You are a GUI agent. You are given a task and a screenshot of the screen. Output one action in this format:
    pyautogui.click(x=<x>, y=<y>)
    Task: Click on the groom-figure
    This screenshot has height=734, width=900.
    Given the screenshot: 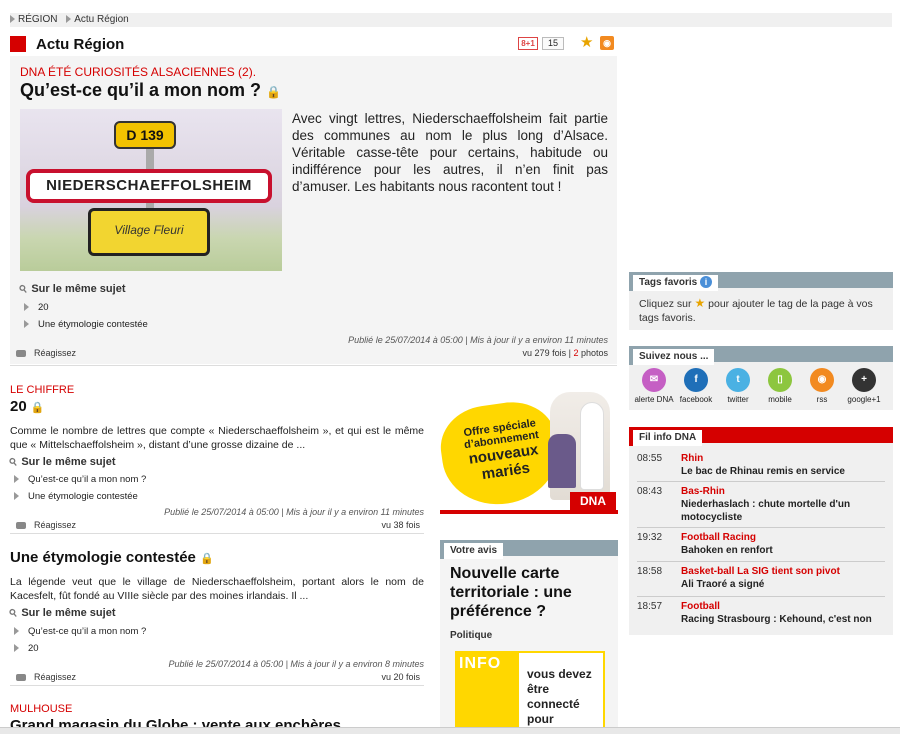 What is the action you would take?
    pyautogui.click(x=562, y=461)
    